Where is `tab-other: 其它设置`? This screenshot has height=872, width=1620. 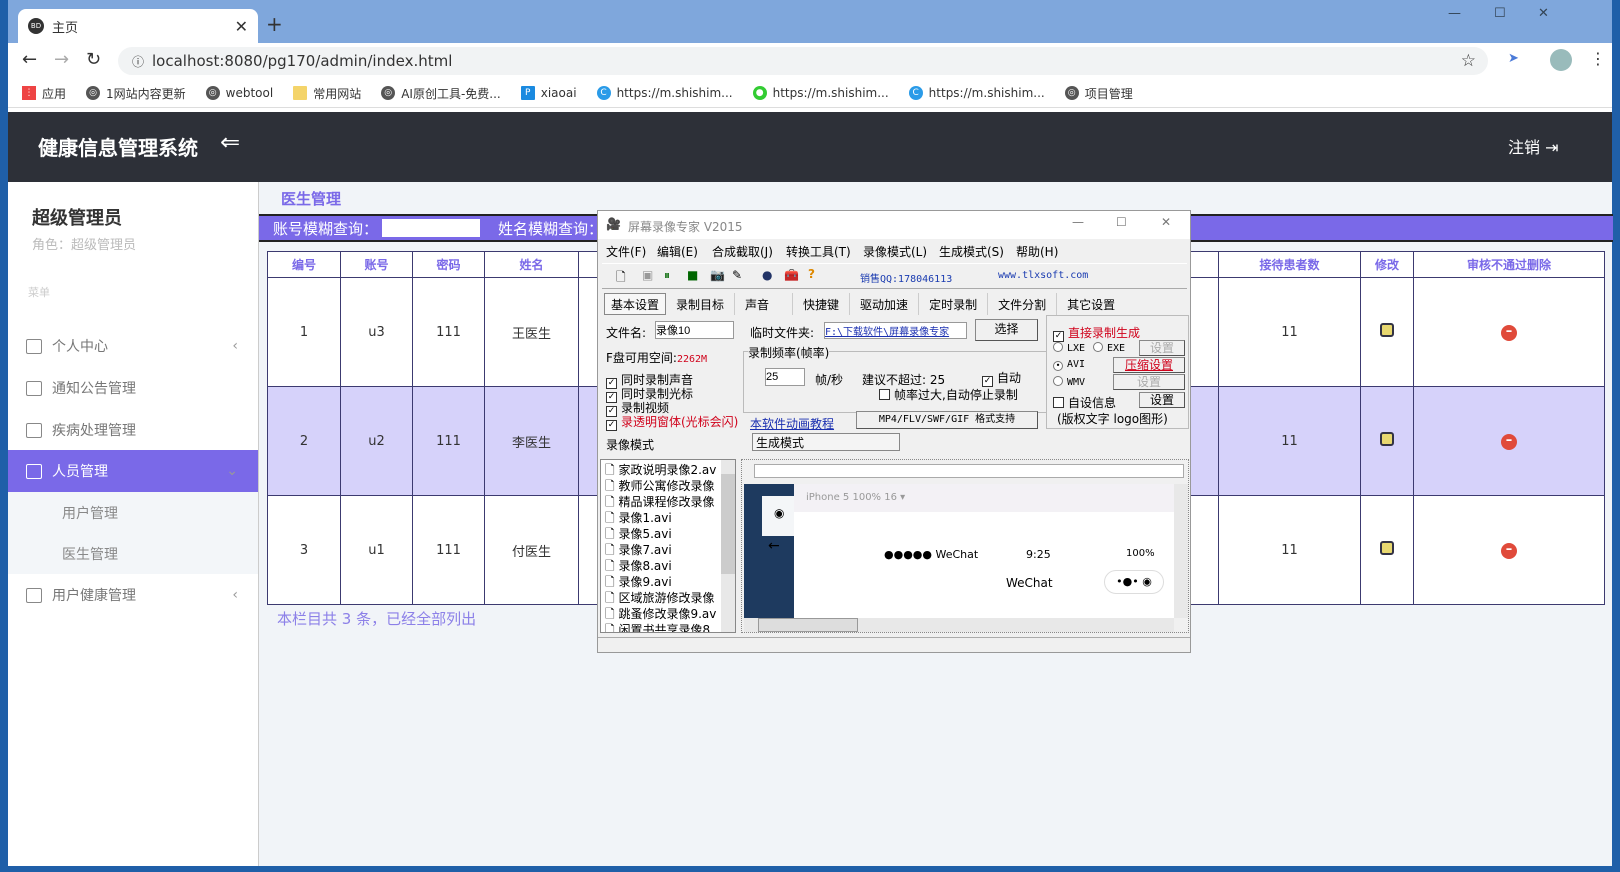 tab-other: 其它设置 is located at coordinates (1091, 304).